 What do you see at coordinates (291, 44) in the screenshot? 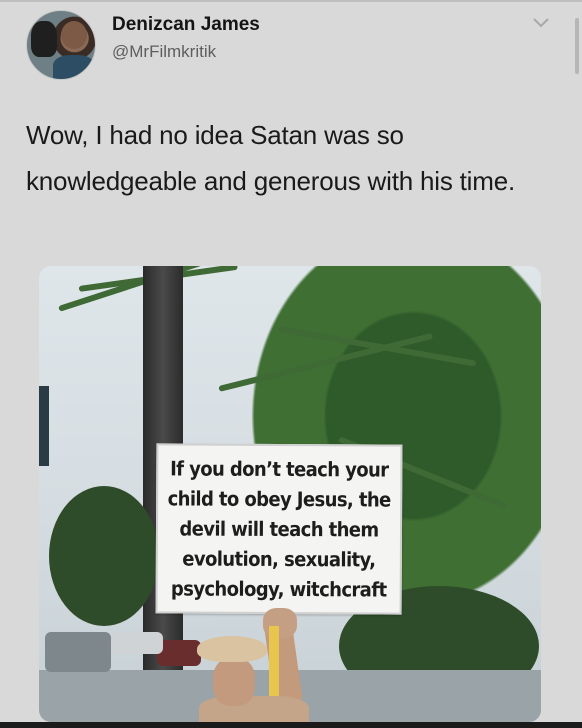
I see `tweet-header: Denizcan James @MrFilmkritik` at bounding box center [291, 44].